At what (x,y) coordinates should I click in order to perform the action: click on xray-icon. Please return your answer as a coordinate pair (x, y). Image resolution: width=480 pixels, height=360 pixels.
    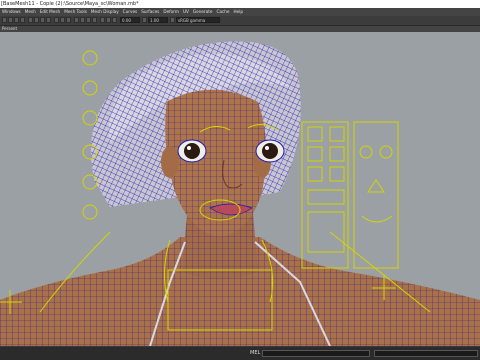
    Looking at the image, I should click on (68, 20).